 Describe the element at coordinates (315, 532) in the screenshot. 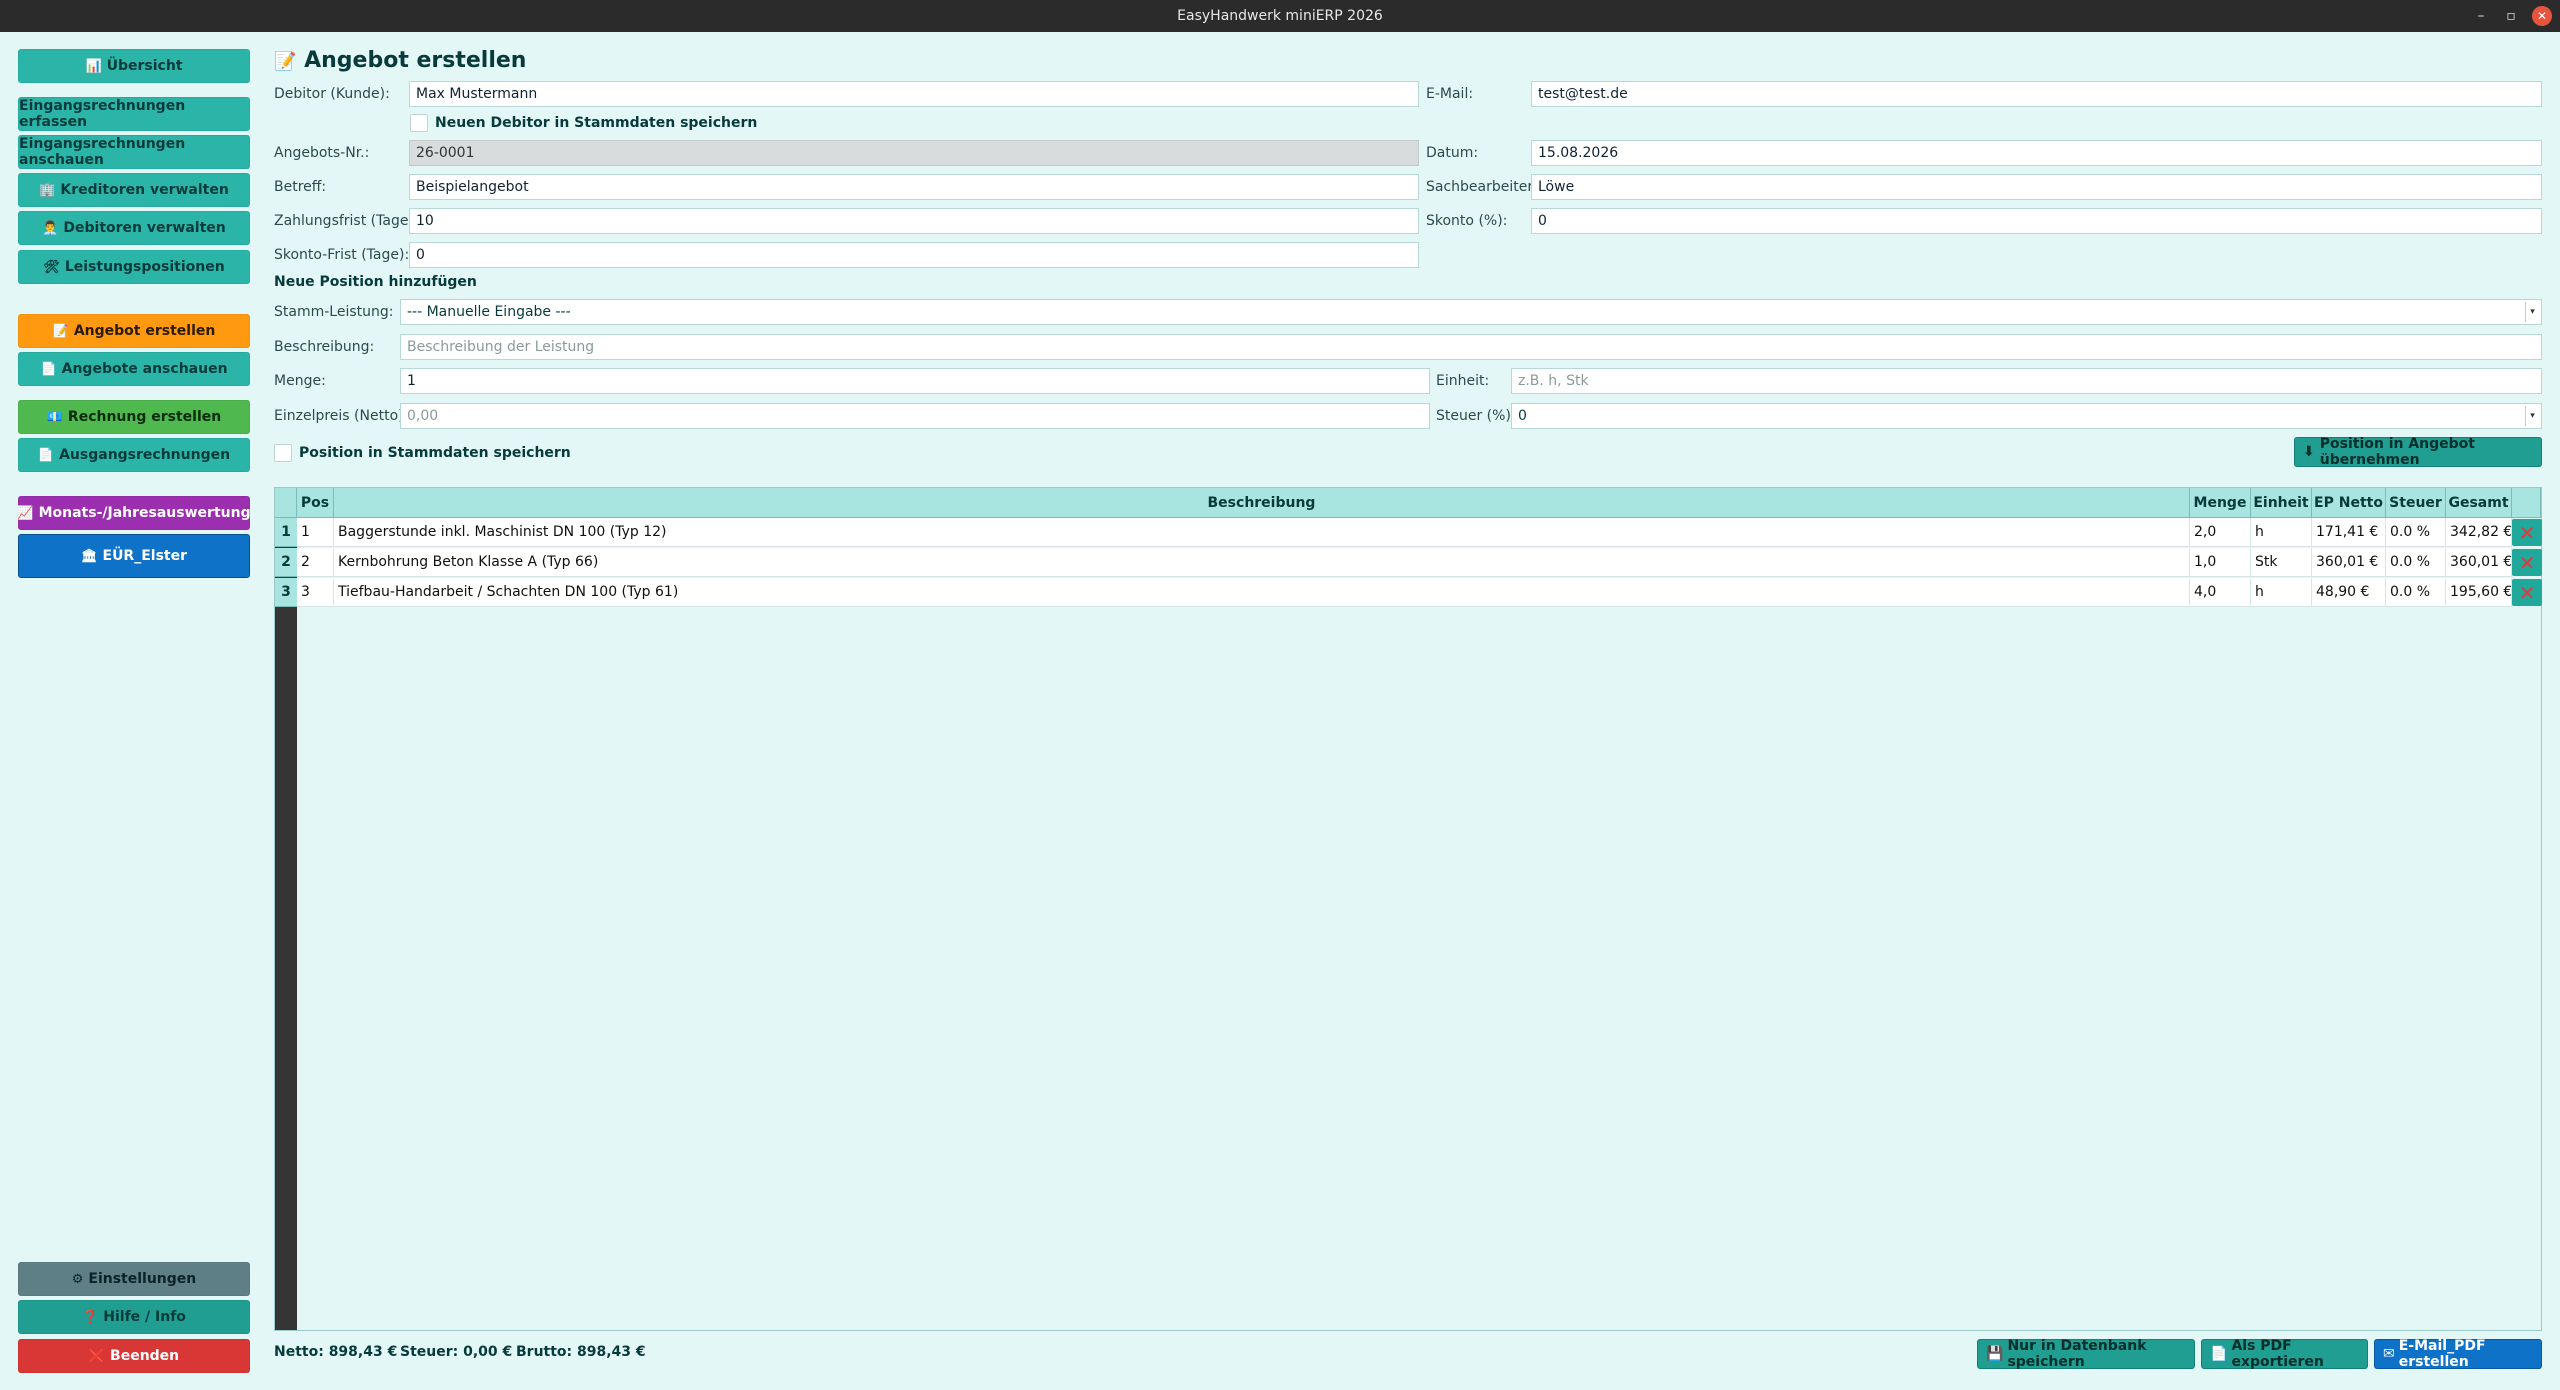

I see `cell-pos: 1` at that location.